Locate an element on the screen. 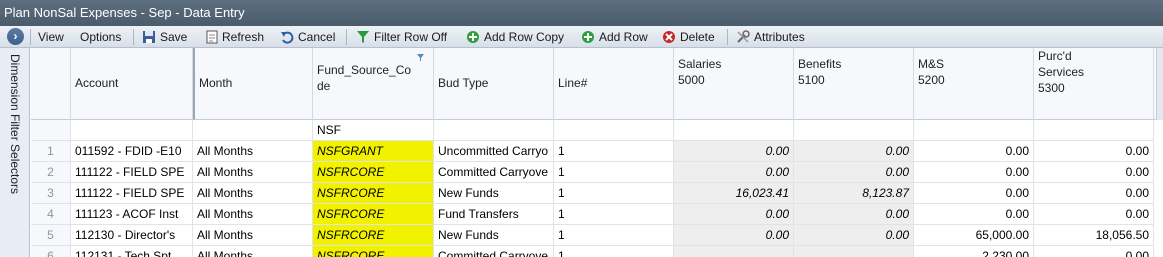 The width and height of the screenshot is (1163, 257). row-number: 3 is located at coordinates (51, 193).